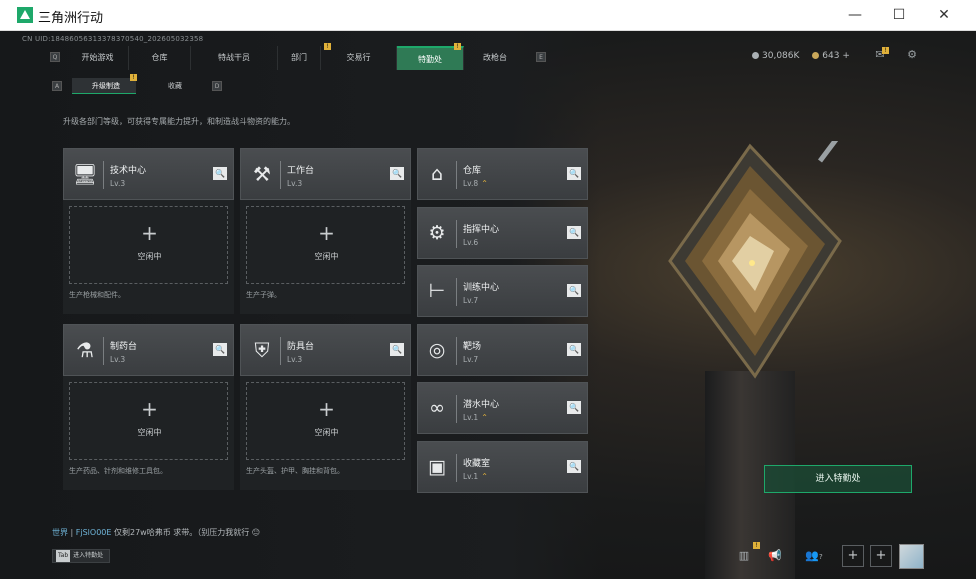  I want to click on title-bar: 三角洲行动 — ☐ ✕, so click(488, 15).